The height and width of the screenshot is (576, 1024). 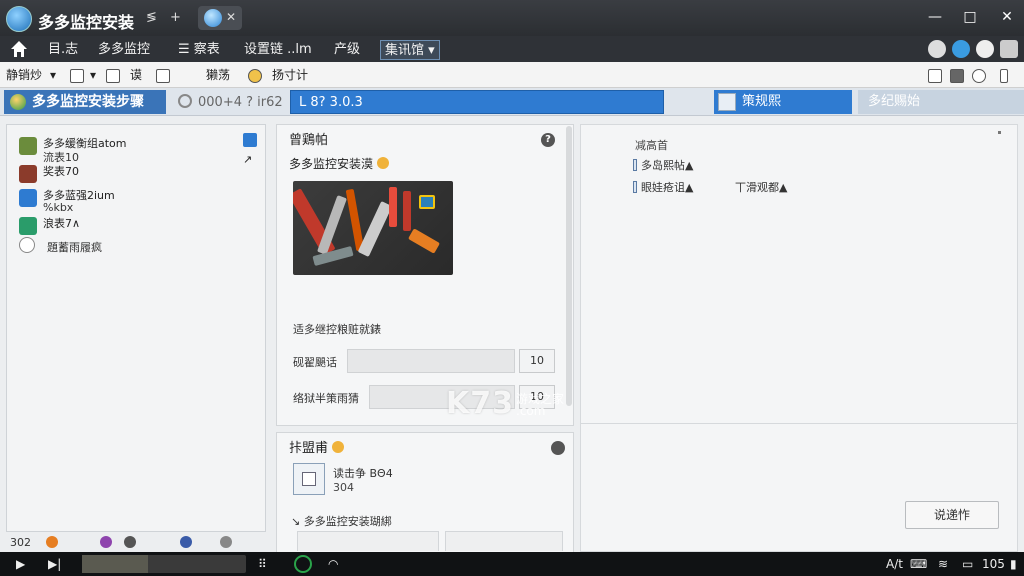 What do you see at coordinates (62, 223) in the screenshot?
I see `list-item-title: 浪表7∧` at bounding box center [62, 223].